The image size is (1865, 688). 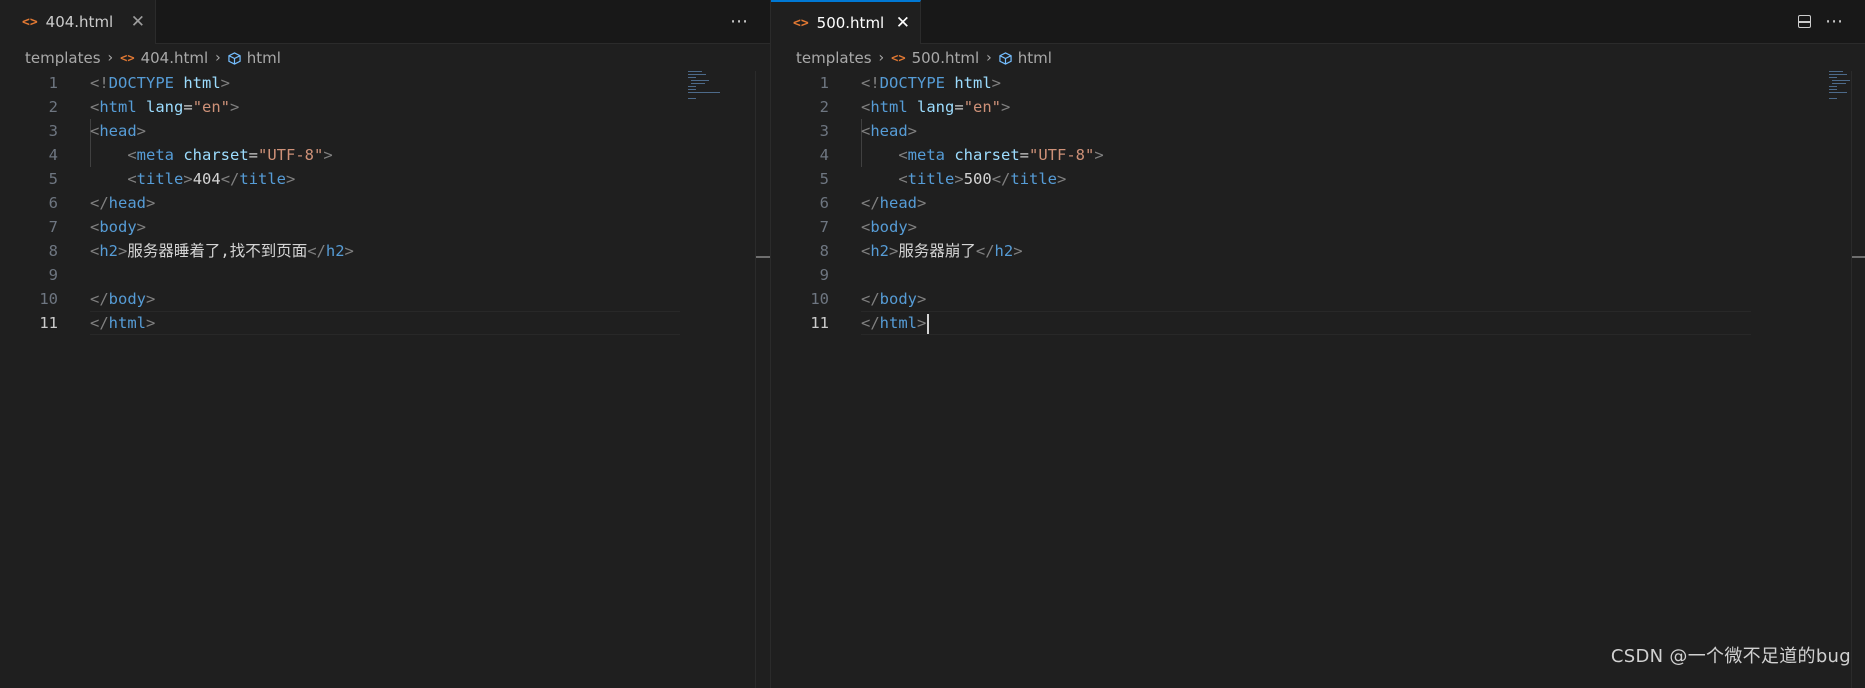 I want to click on tab-bar-left: <> 404.html ✕ ⋯, so click(x=385, y=22).